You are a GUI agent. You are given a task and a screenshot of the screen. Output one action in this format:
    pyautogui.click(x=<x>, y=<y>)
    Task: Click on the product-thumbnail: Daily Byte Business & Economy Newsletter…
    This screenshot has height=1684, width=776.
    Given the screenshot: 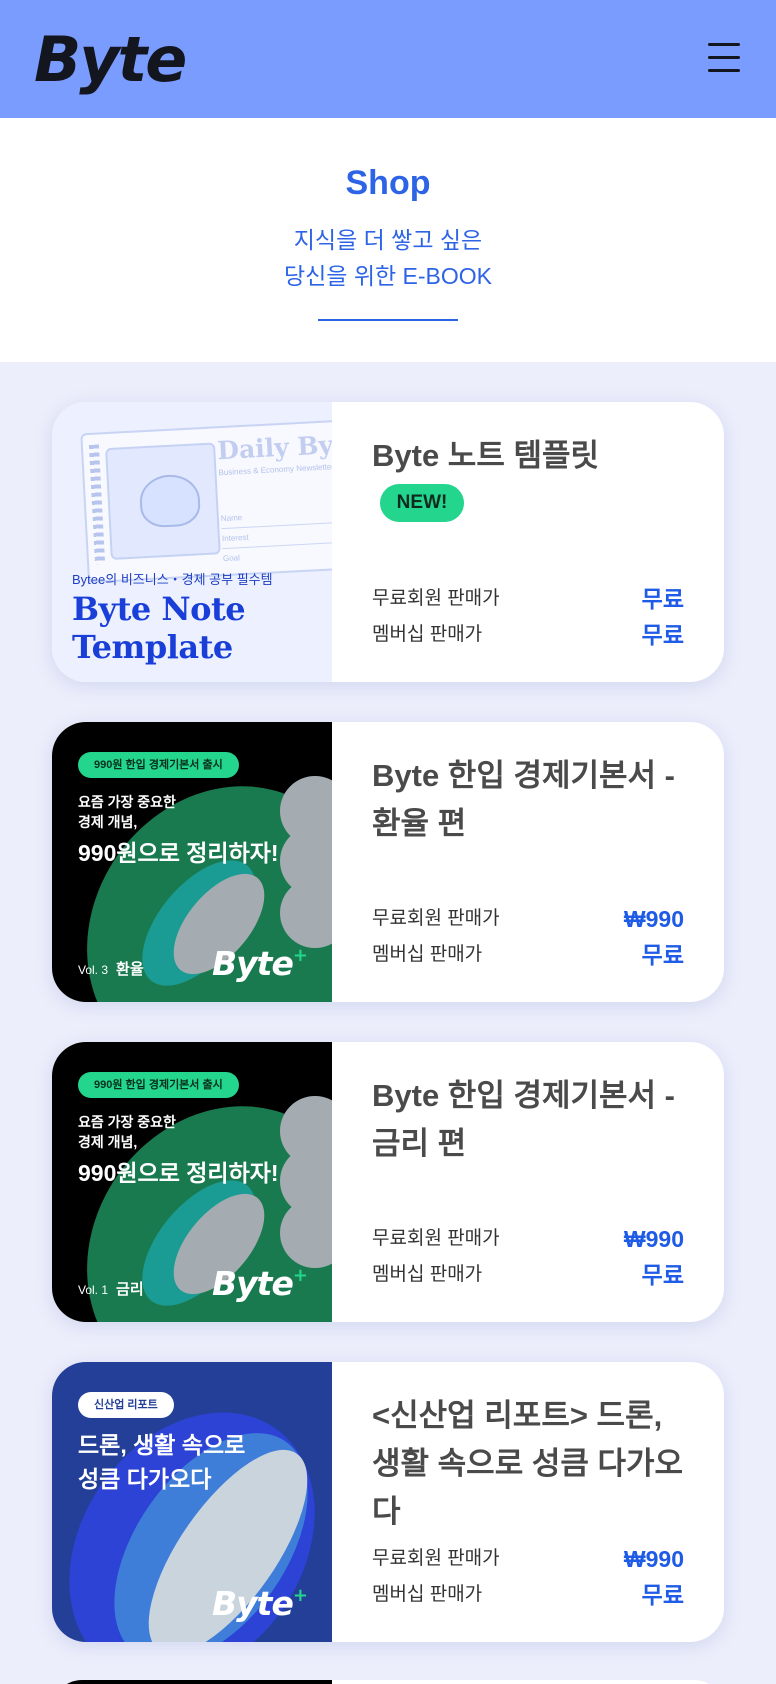 What is the action you would take?
    pyautogui.click(x=192, y=542)
    